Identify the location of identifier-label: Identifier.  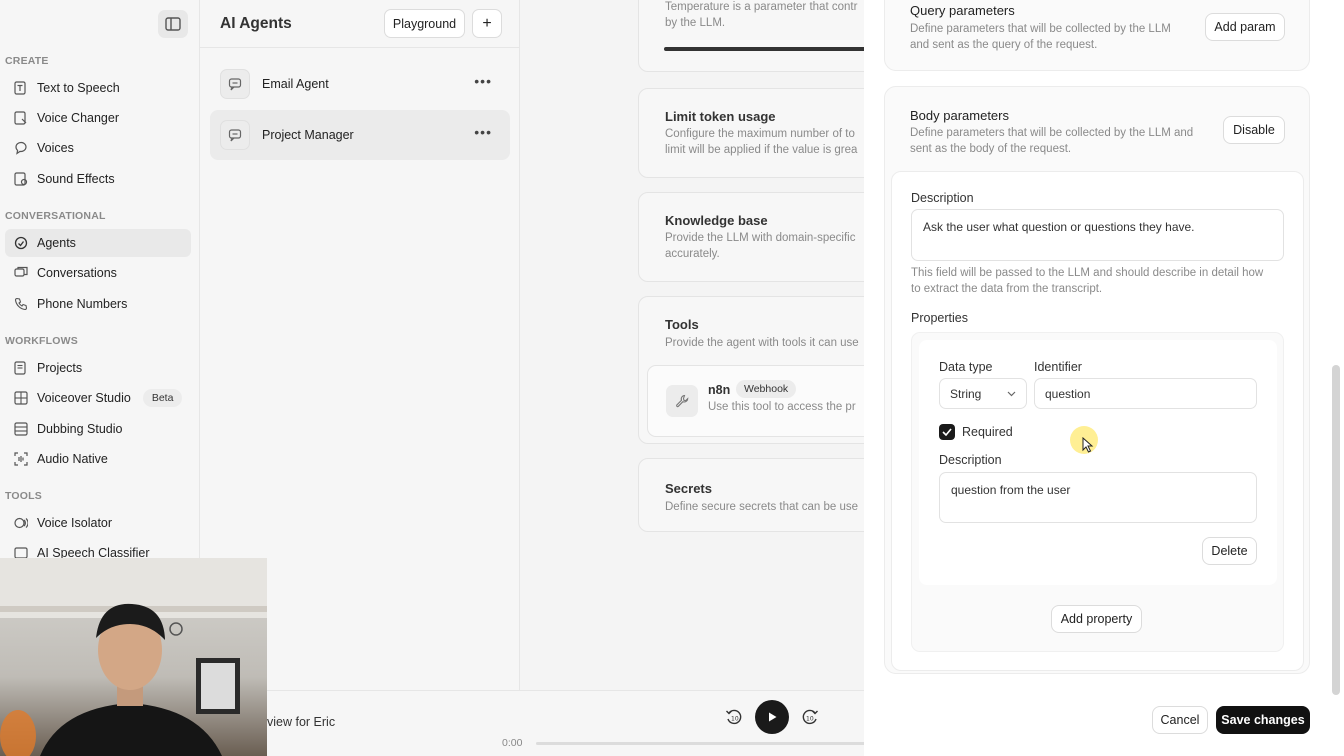
(1058, 367).